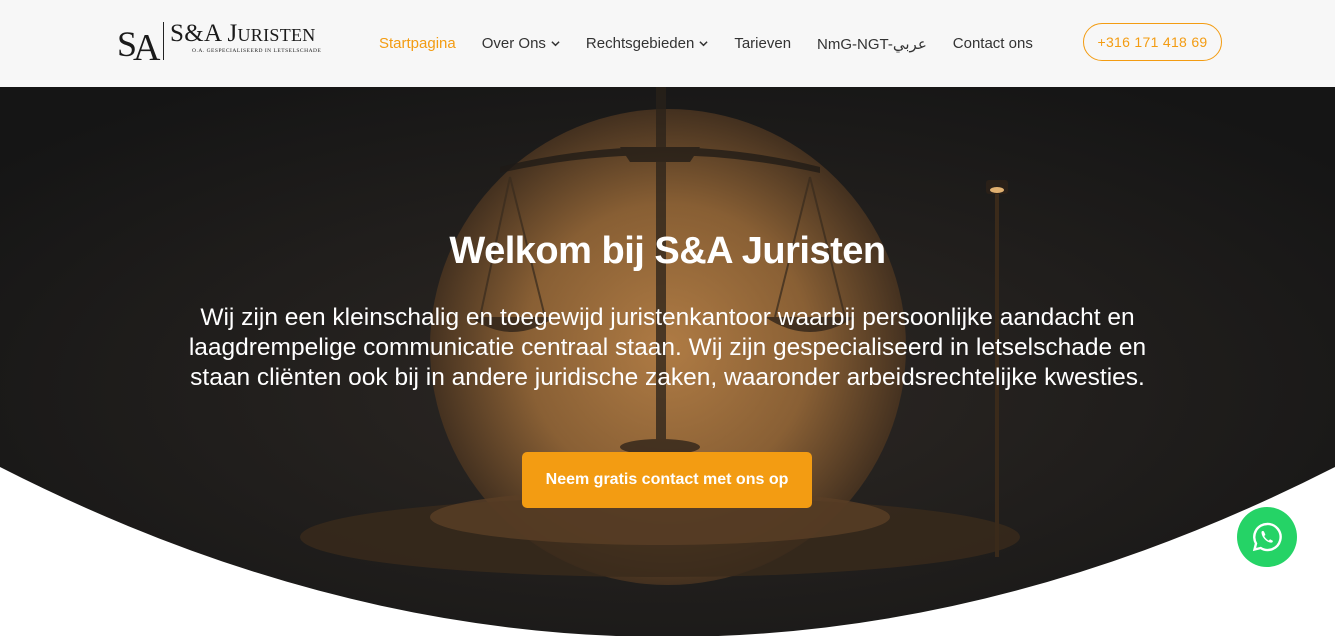 This screenshot has height=636, width=1335. What do you see at coordinates (163, 41) in the screenshot?
I see `logo-divider` at bounding box center [163, 41].